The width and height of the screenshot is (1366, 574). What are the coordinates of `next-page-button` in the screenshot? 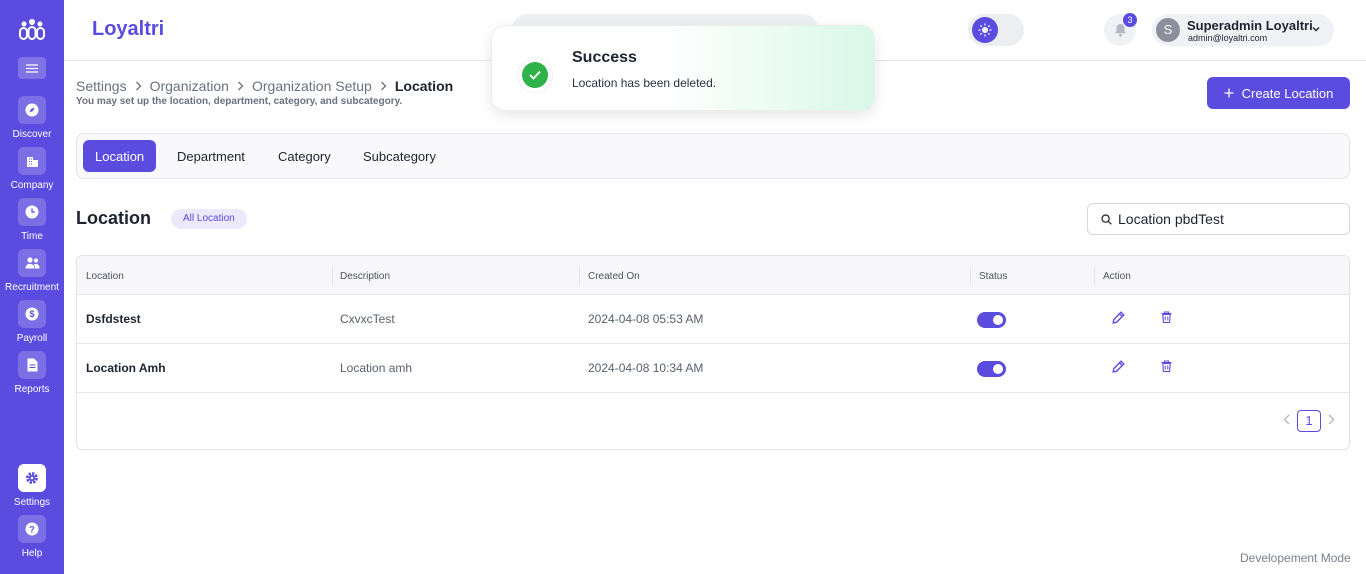 It's located at (1331, 421).